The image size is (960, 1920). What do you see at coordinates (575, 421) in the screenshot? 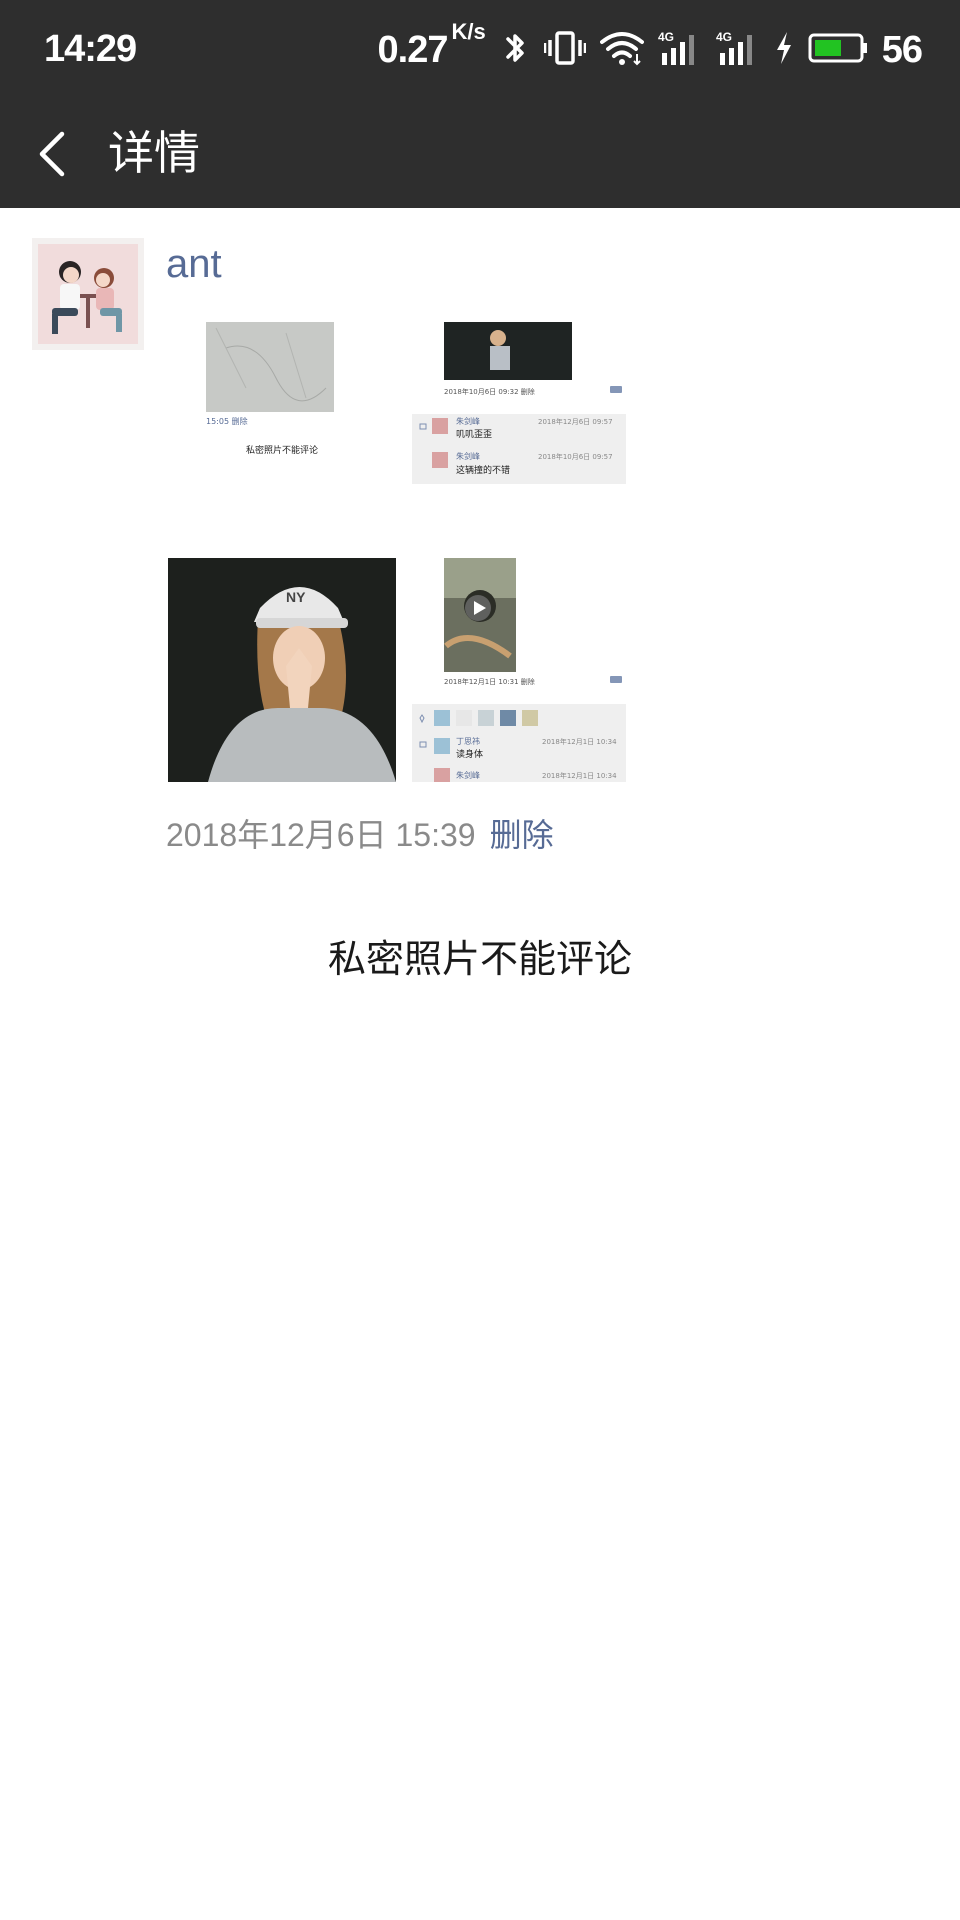
I see `svg-text: 2018年12月6日 09:57` at bounding box center [575, 421].